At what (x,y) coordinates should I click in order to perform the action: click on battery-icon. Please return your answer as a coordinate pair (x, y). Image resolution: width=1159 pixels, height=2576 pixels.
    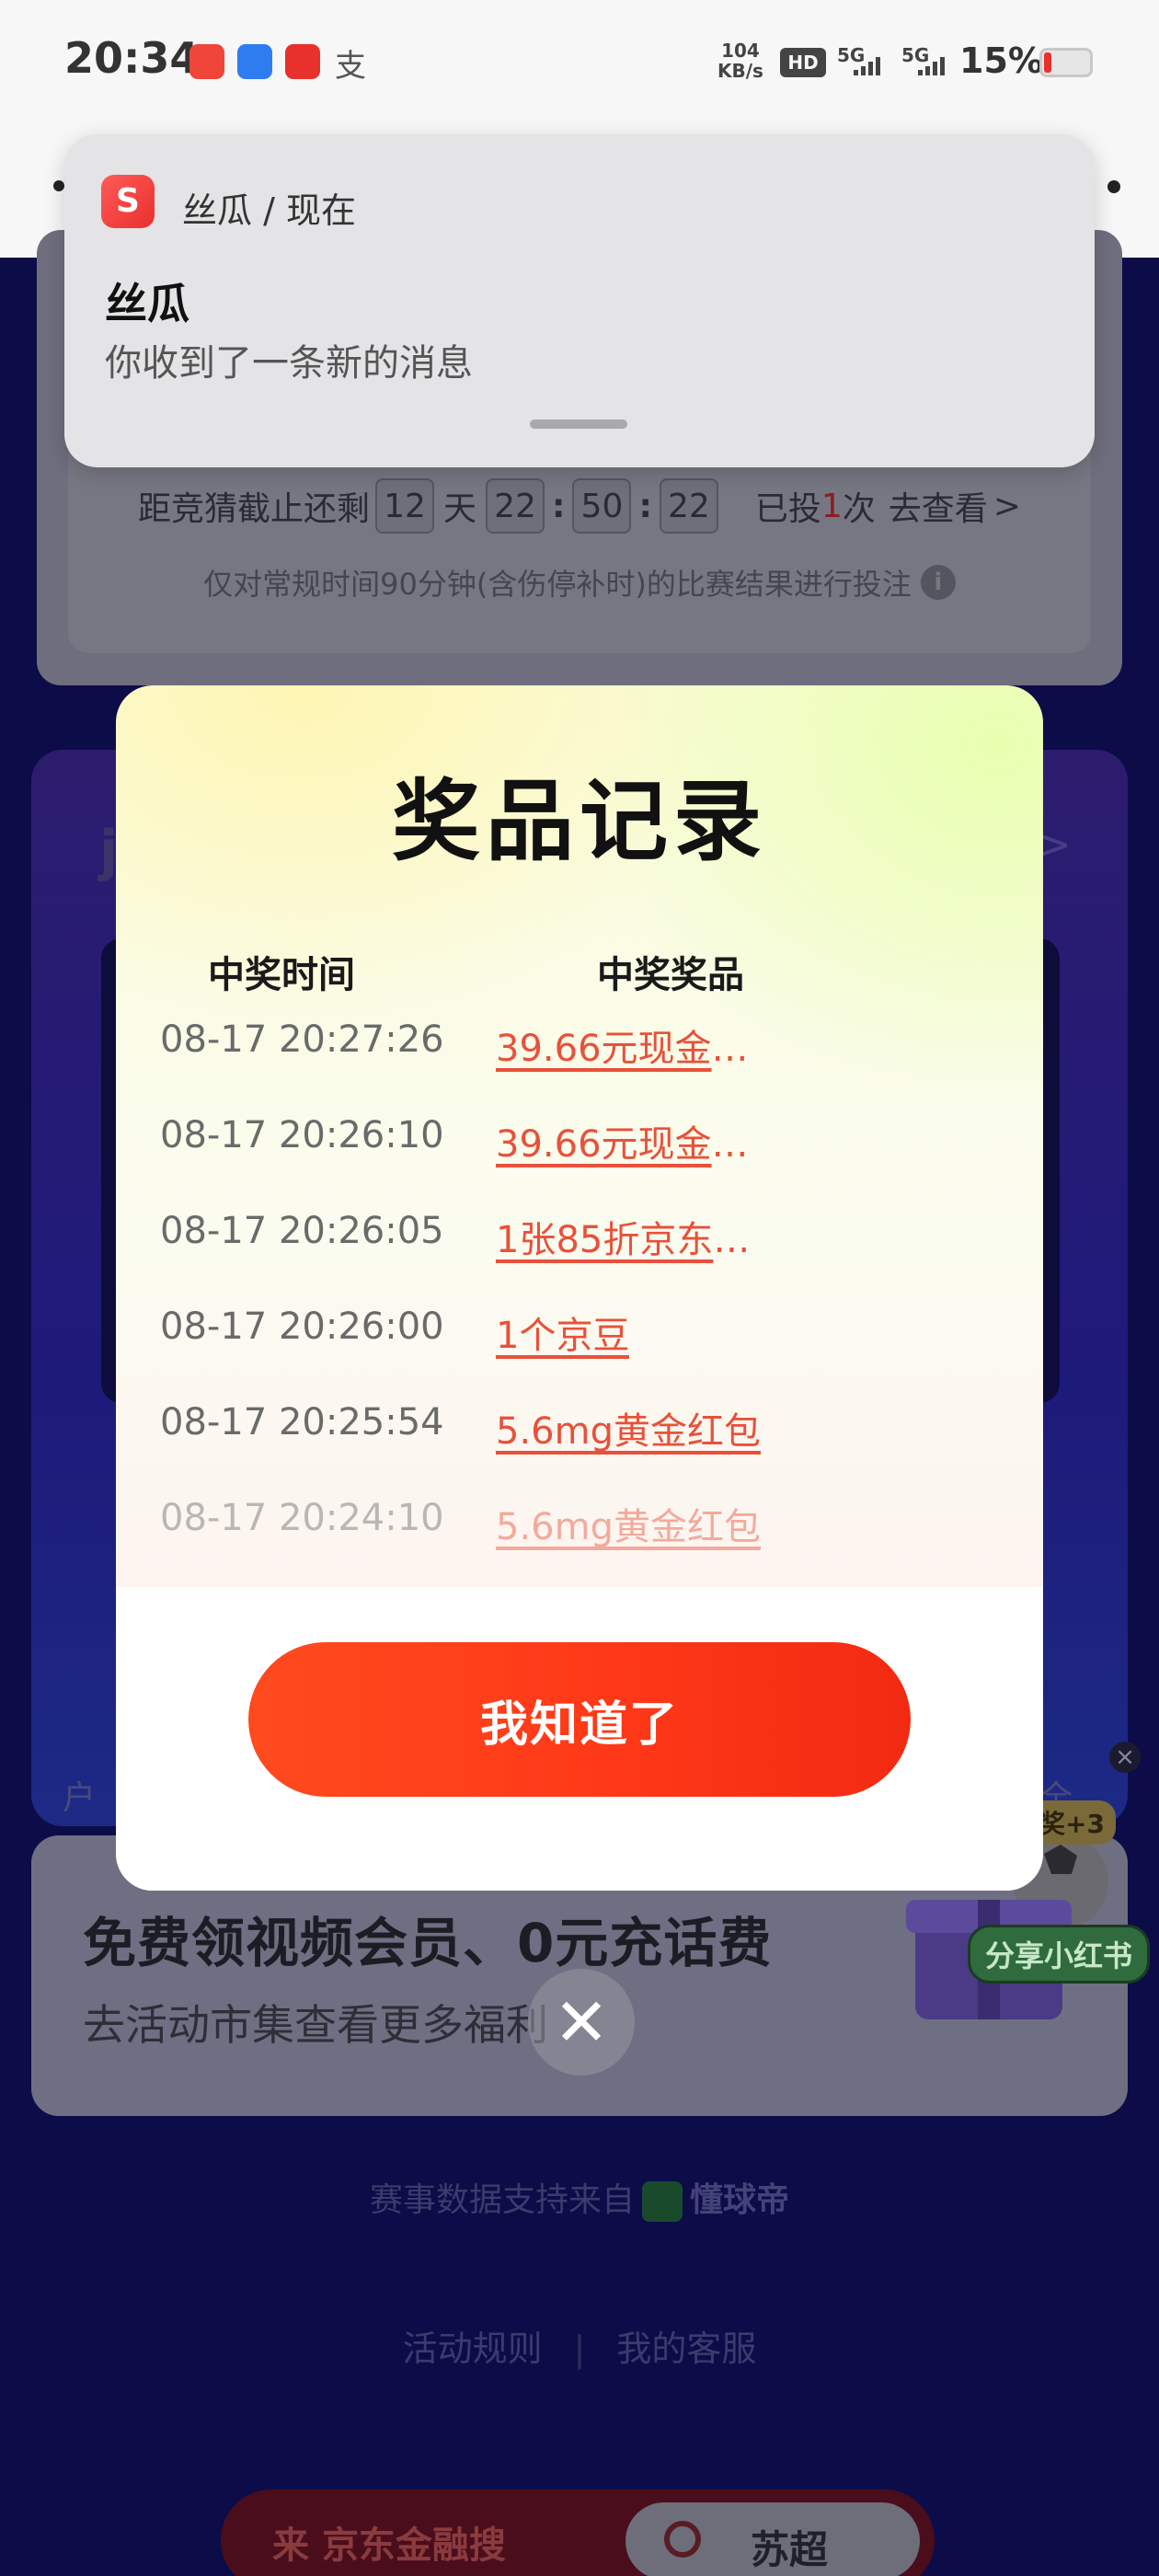
    Looking at the image, I should click on (1066, 62).